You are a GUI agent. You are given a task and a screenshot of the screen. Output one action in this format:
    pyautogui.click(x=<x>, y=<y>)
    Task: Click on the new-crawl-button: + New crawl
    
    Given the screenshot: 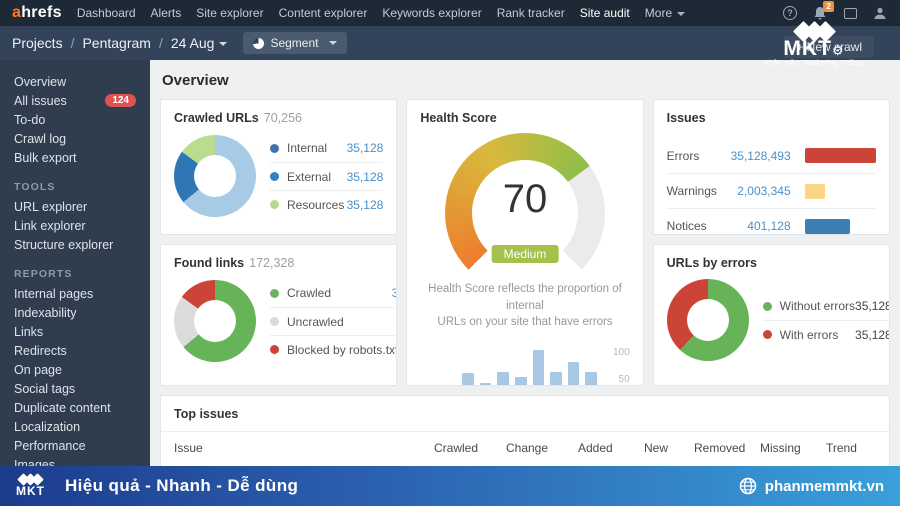 What is the action you would take?
    pyautogui.click(x=829, y=47)
    